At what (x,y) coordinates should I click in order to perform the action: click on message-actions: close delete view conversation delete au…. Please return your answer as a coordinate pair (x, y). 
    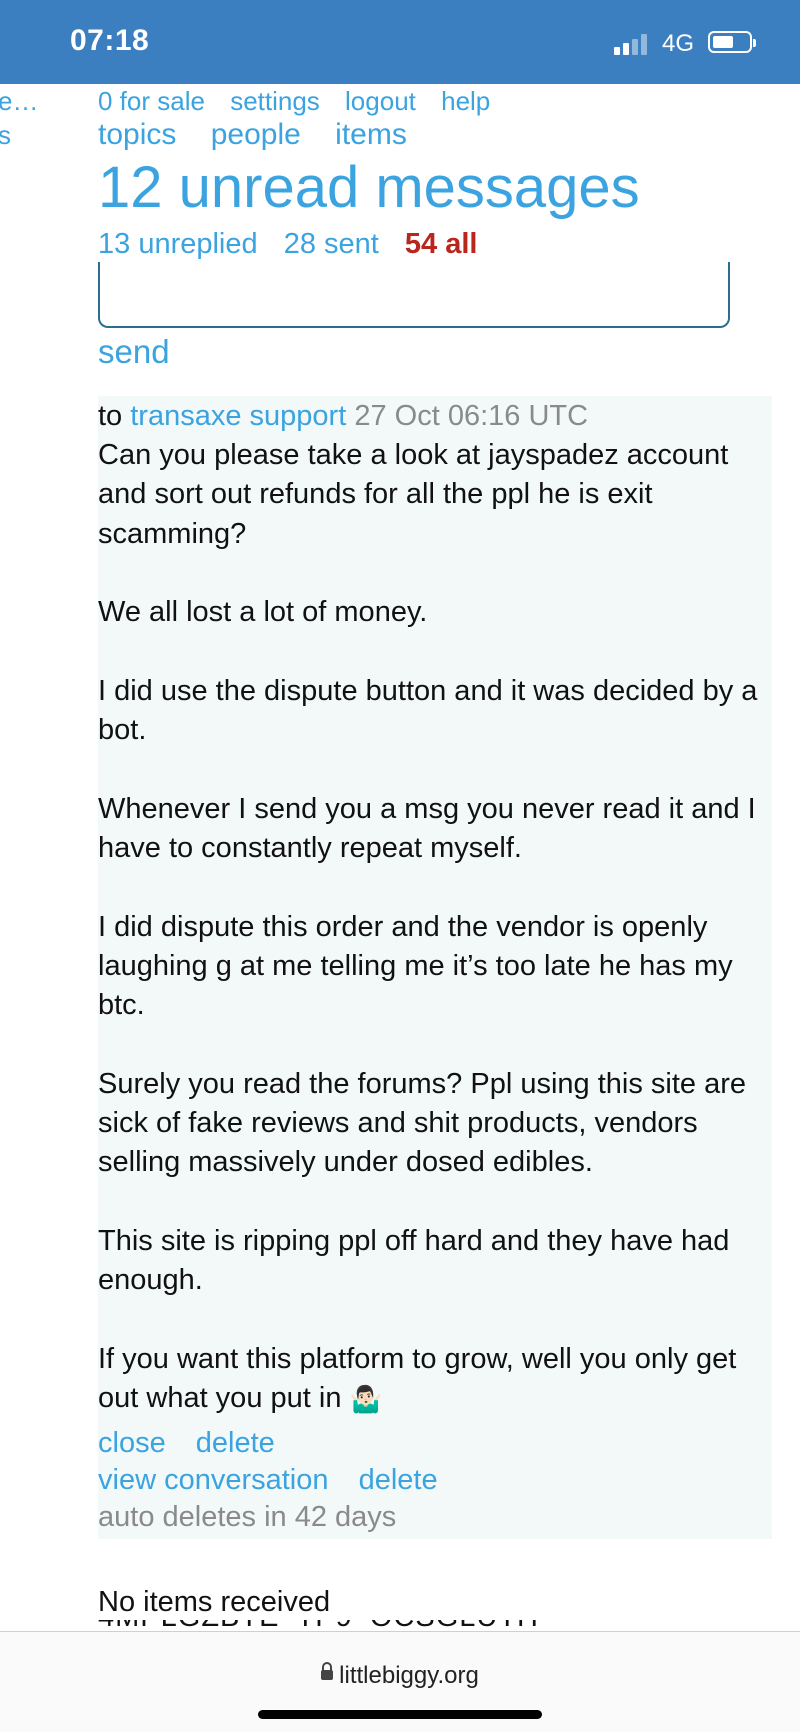
    Looking at the image, I should click on (279, 1480).